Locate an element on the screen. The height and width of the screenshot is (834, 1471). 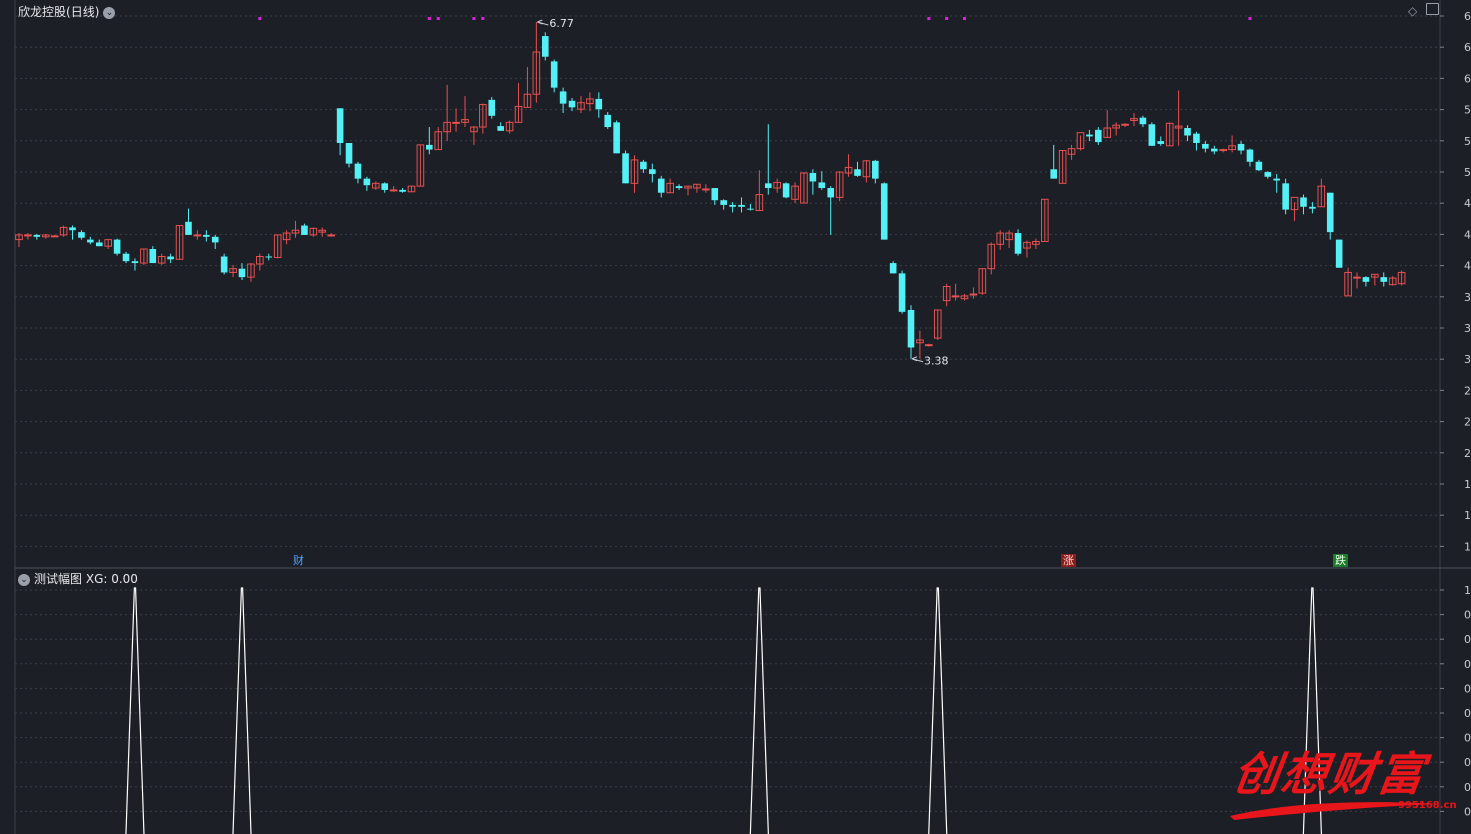
marker-die: 跌 is located at coordinates (1340, 560).